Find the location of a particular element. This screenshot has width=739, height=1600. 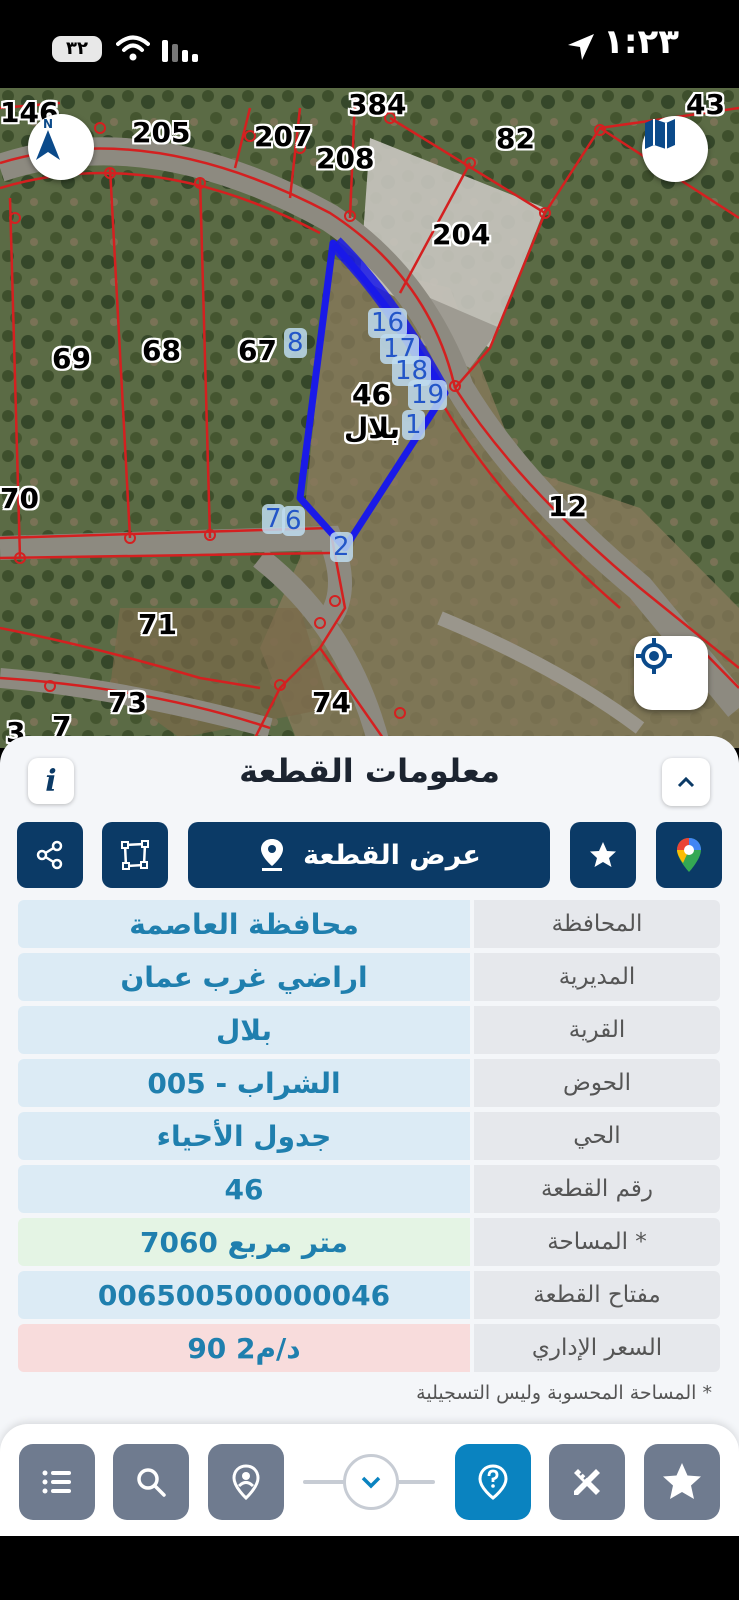

show-parcel-button: عرض القطعة is located at coordinates (369, 855).